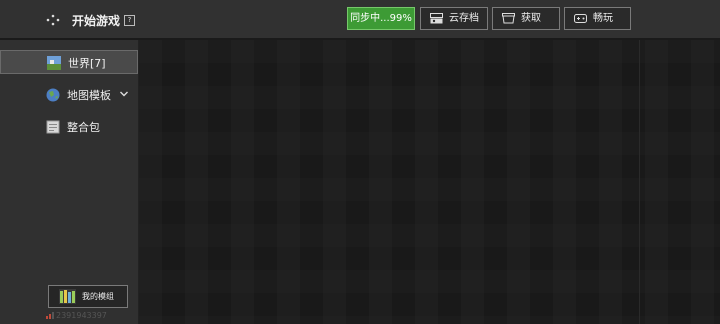 Image resolution: width=720 pixels, height=324 pixels. I want to click on my-mods-label: 我的模组, so click(98, 296).